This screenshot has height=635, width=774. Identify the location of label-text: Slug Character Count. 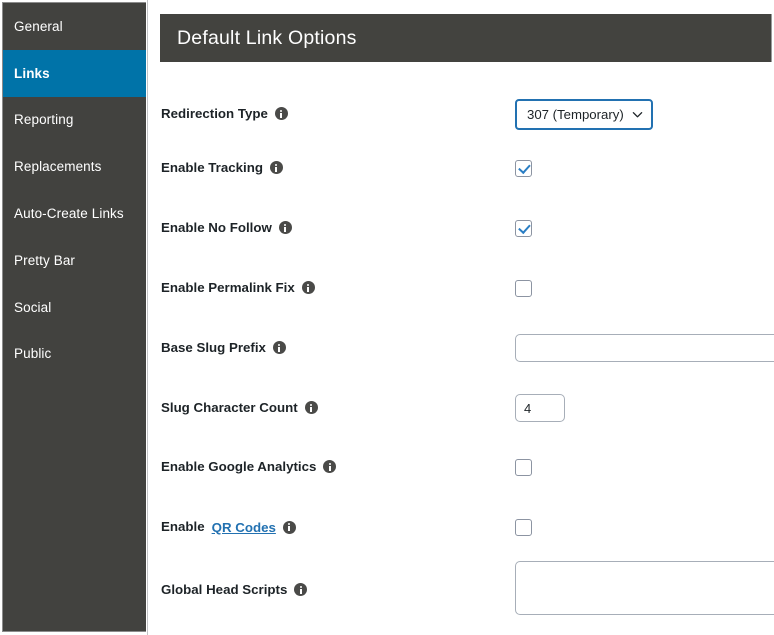
(229, 408).